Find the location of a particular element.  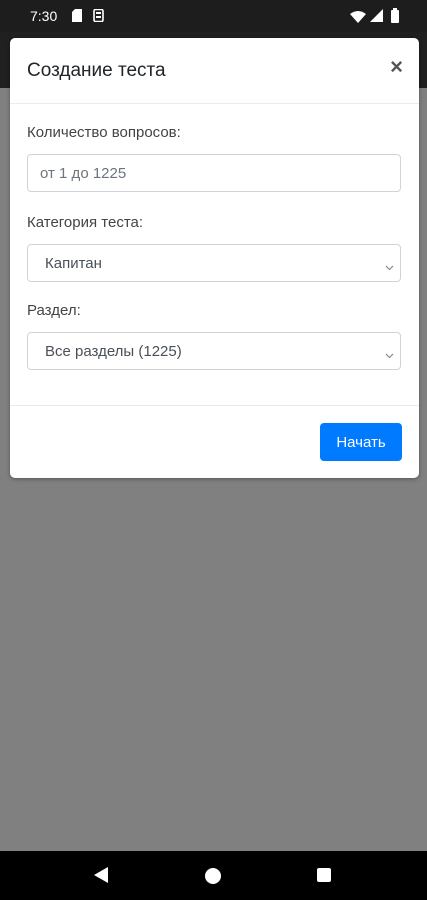

home-icon is located at coordinates (213, 876).